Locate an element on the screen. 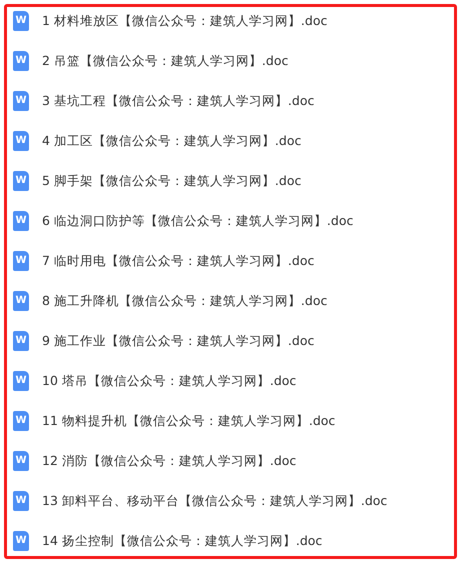  file-name: 1 材料堆放区【微信公众号：建筑人学习网】.doc is located at coordinates (185, 21).